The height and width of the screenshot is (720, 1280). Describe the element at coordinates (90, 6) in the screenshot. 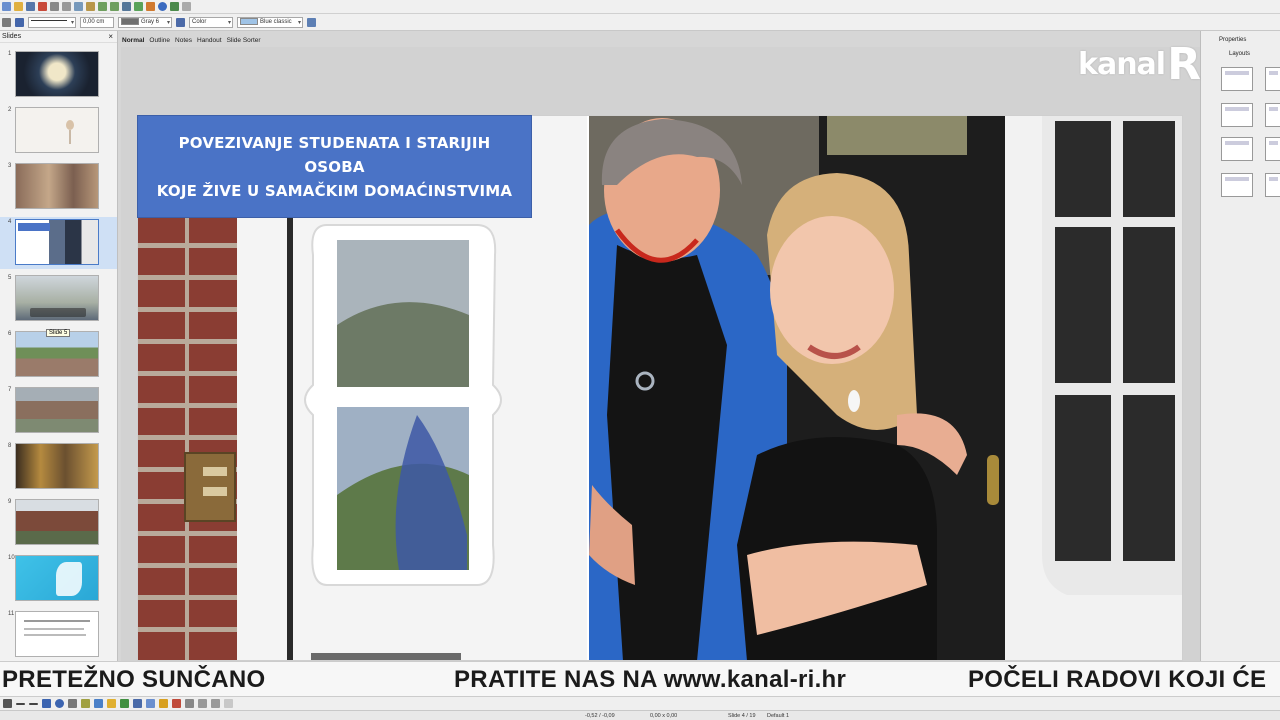

I see `paste-icon` at that location.